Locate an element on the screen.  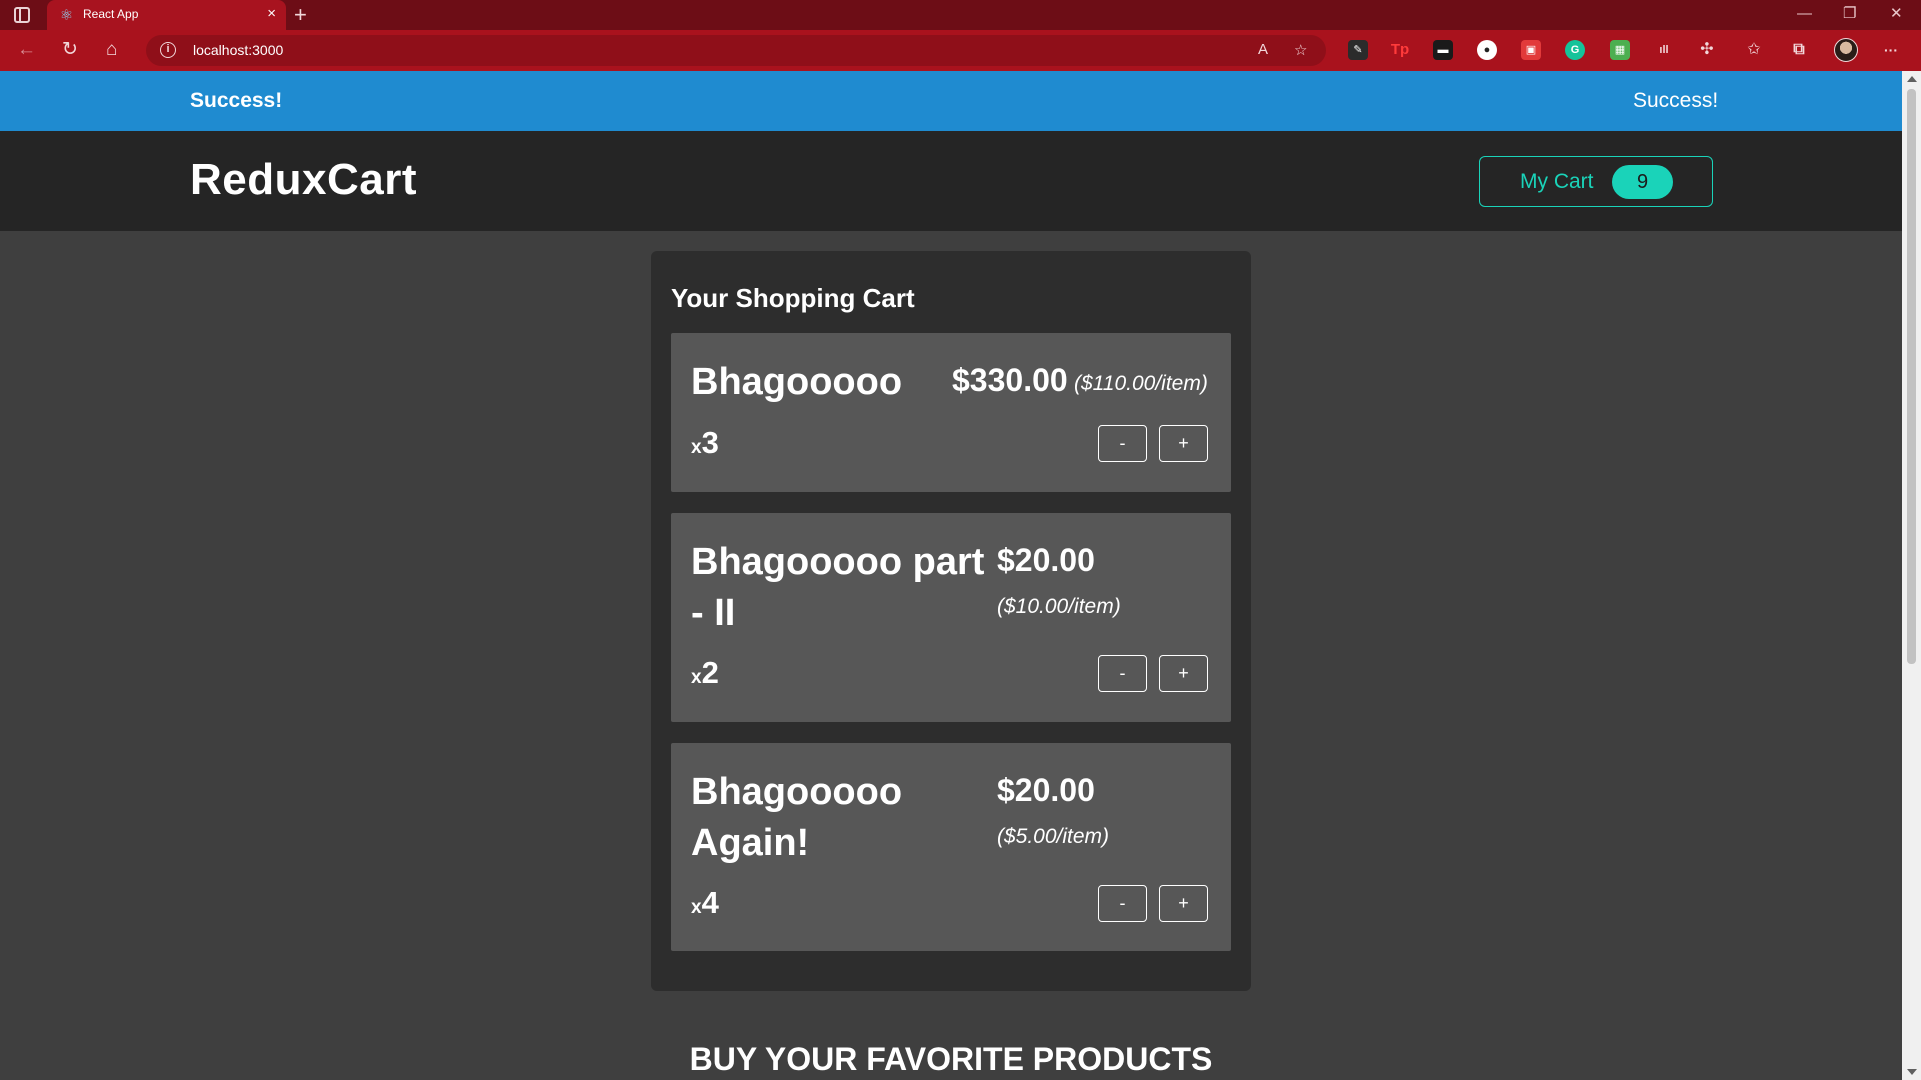
new-tab-button: + is located at coordinates (300, 15).